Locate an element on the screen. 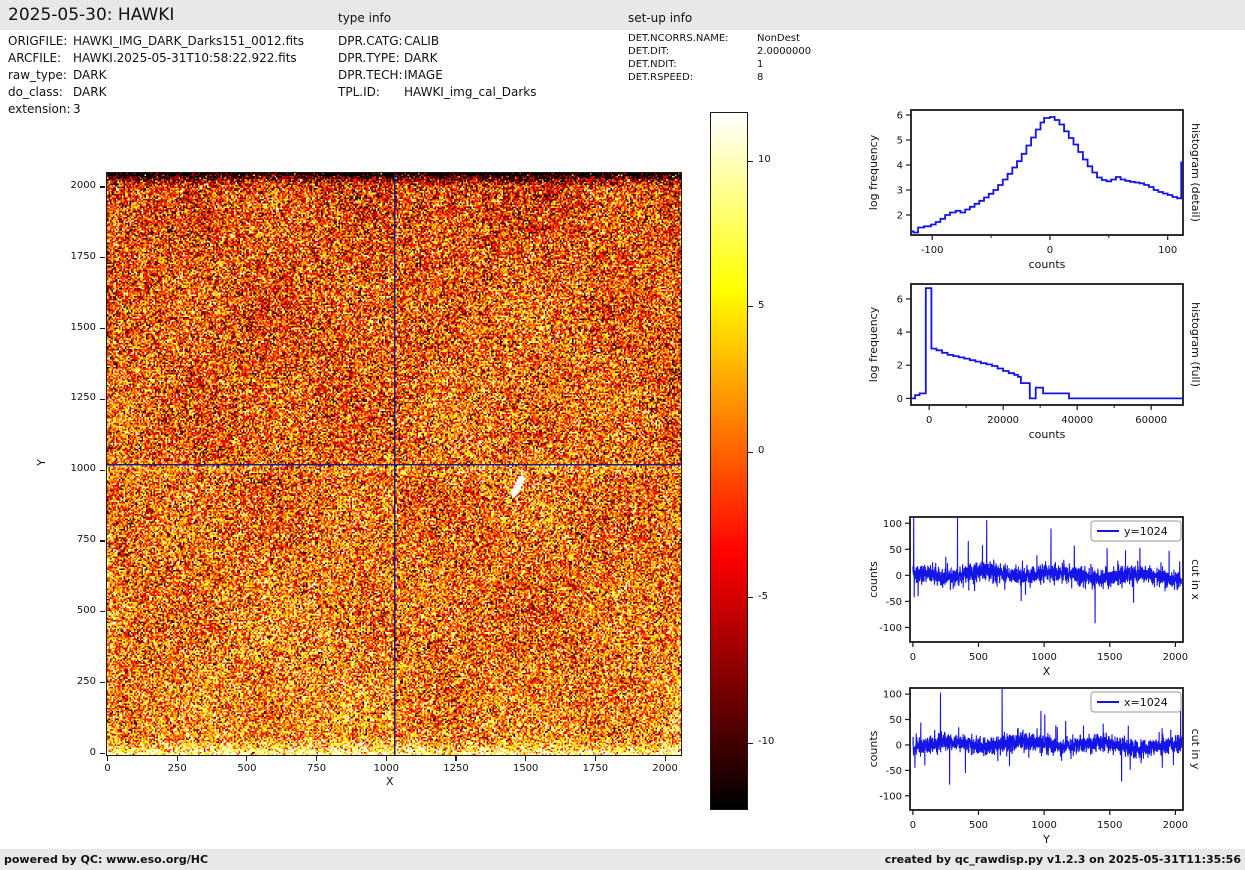  page-title: 2025-05-30: HAWKI is located at coordinates (91, 15).